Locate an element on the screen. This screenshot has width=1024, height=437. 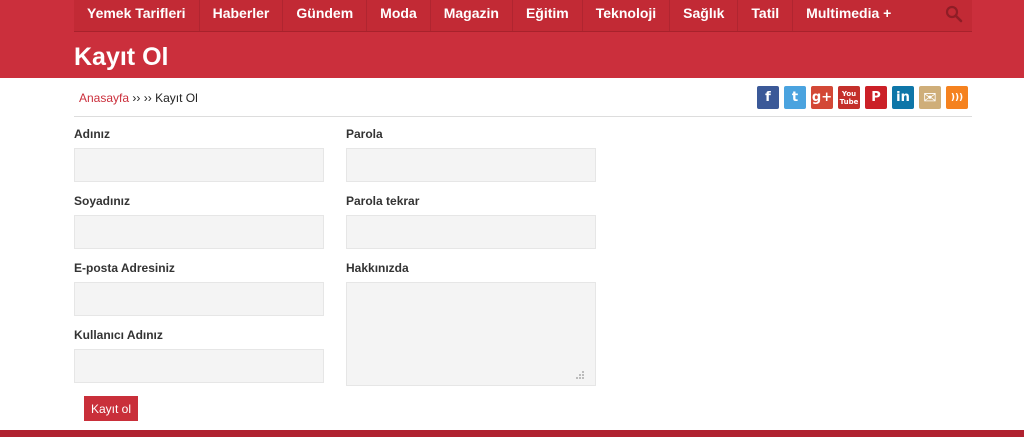
pinterest-icon: P is located at coordinates (876, 97).